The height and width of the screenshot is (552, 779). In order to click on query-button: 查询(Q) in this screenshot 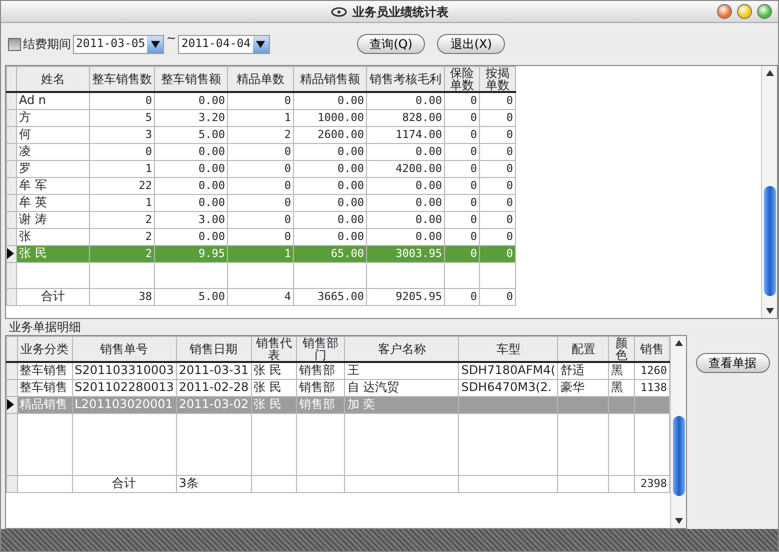, I will do `click(391, 44)`.